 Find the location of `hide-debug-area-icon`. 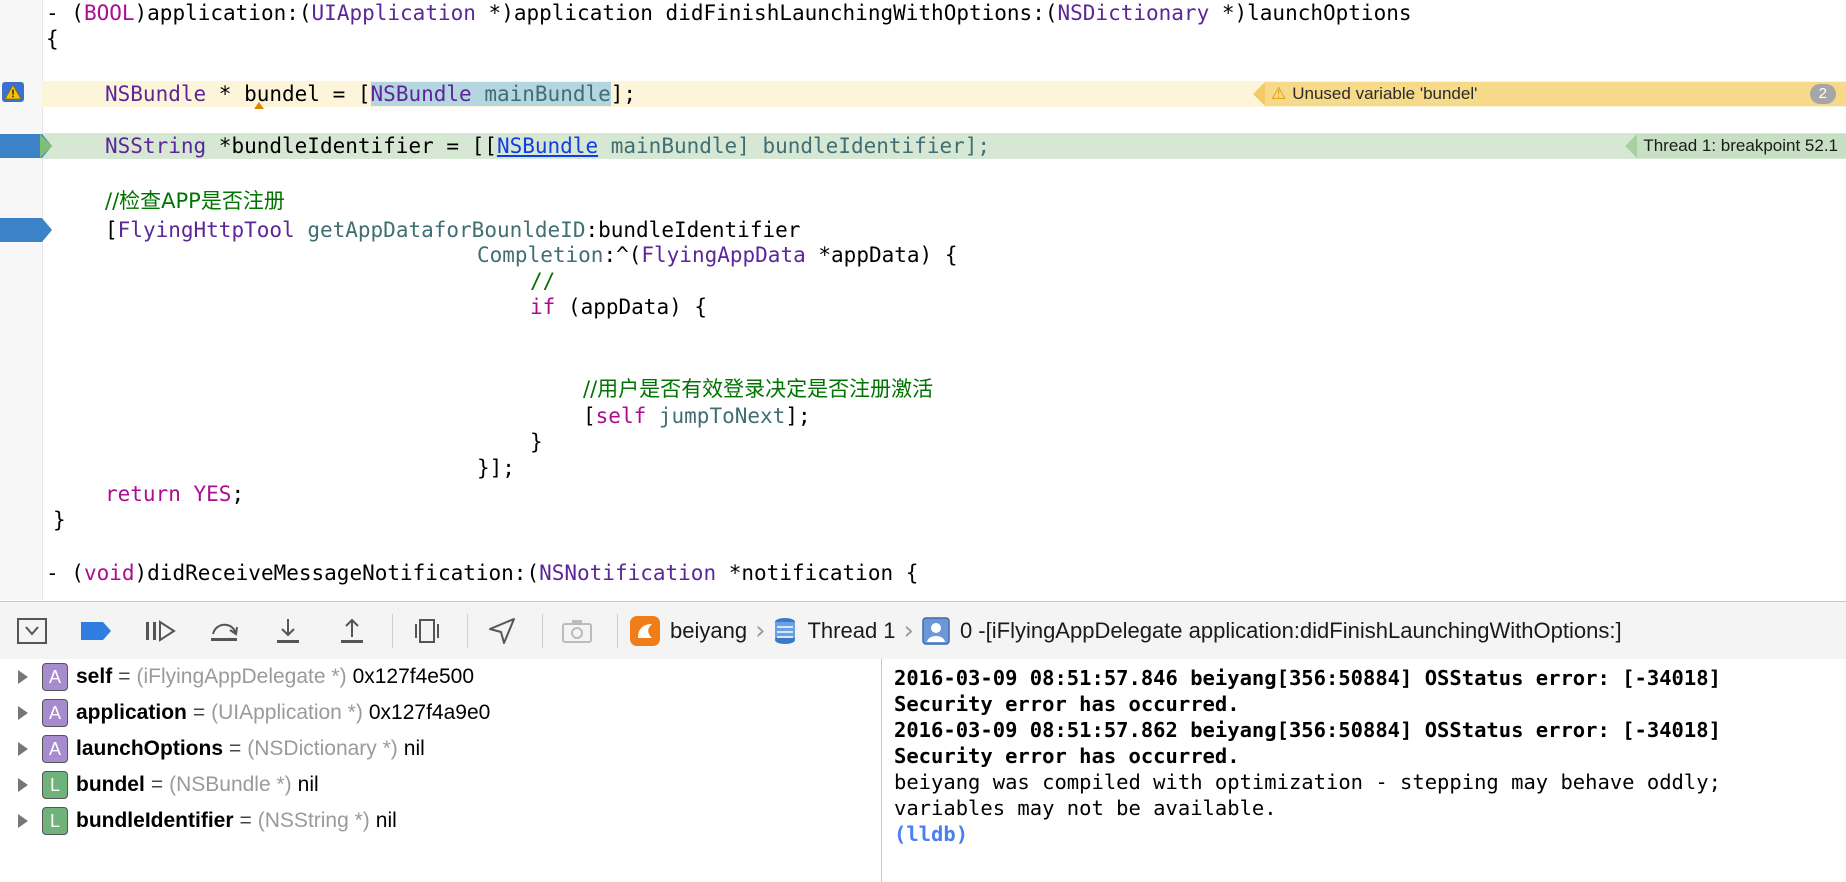

hide-debug-area-icon is located at coordinates (32, 630).